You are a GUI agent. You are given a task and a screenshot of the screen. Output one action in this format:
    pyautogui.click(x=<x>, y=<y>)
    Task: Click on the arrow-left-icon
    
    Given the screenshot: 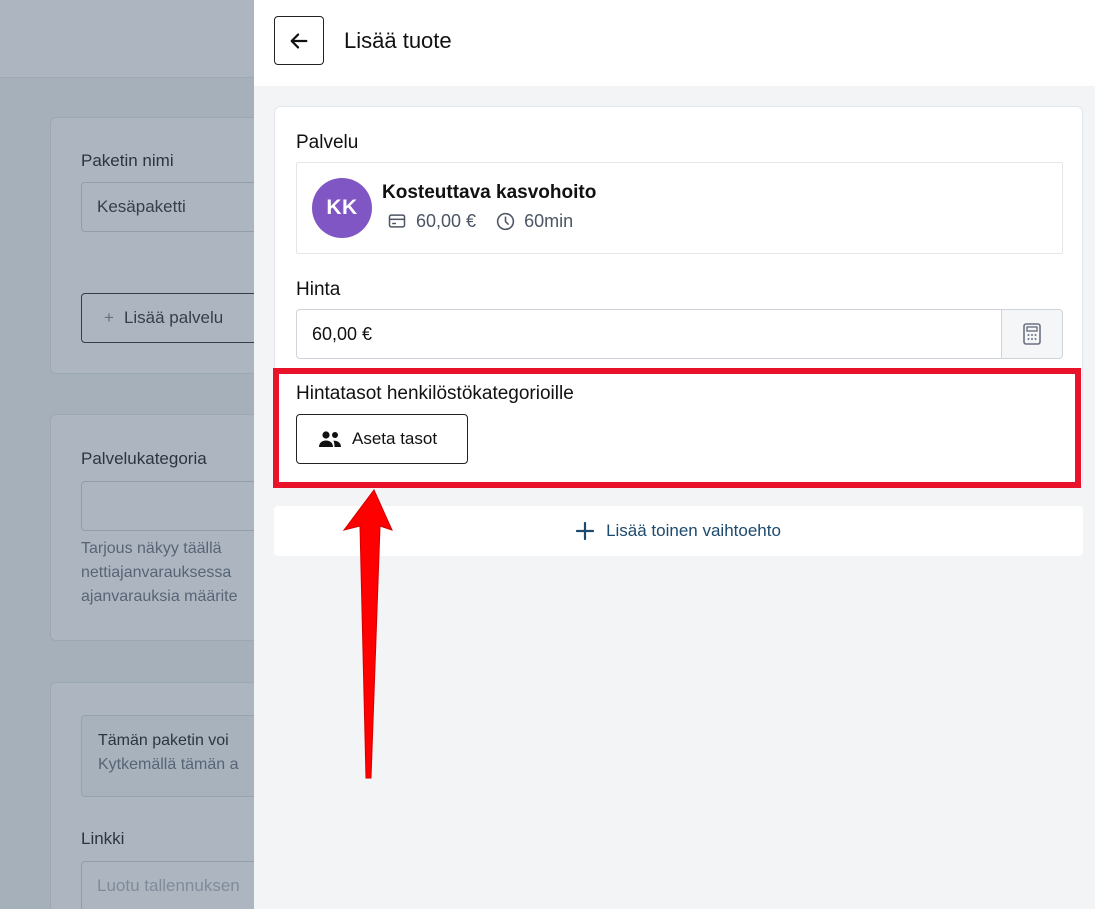 What is the action you would take?
    pyautogui.click(x=299, y=40)
    